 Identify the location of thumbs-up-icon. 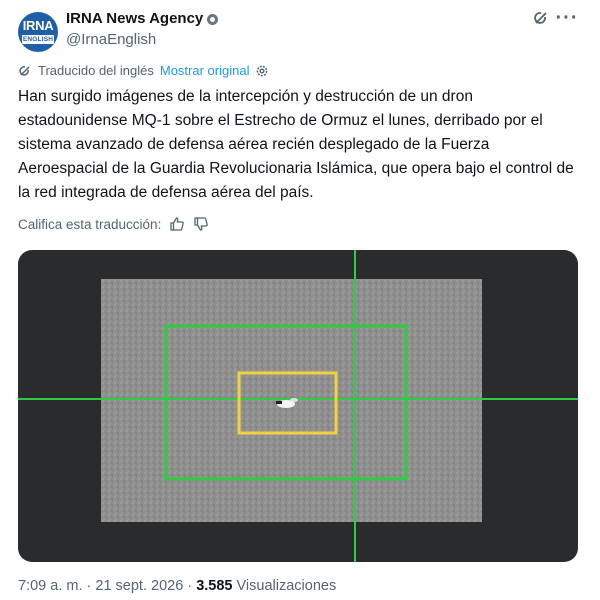
(177, 224).